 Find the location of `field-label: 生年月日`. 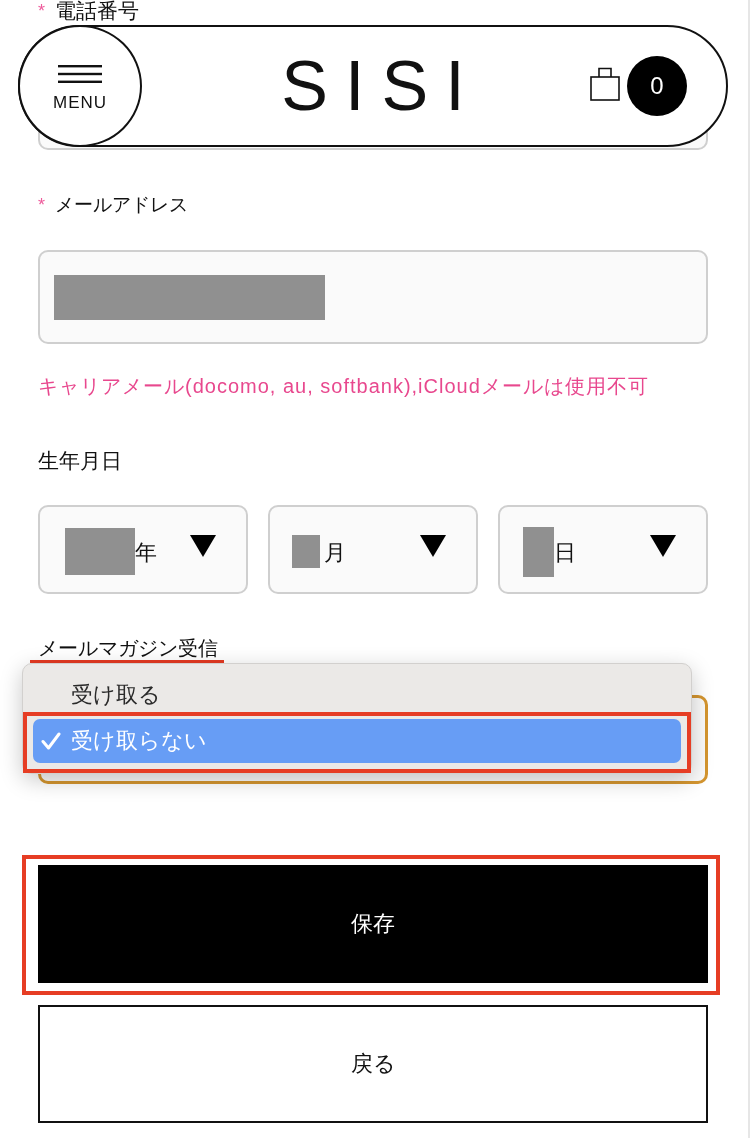

field-label: 生年月日 is located at coordinates (80, 461).